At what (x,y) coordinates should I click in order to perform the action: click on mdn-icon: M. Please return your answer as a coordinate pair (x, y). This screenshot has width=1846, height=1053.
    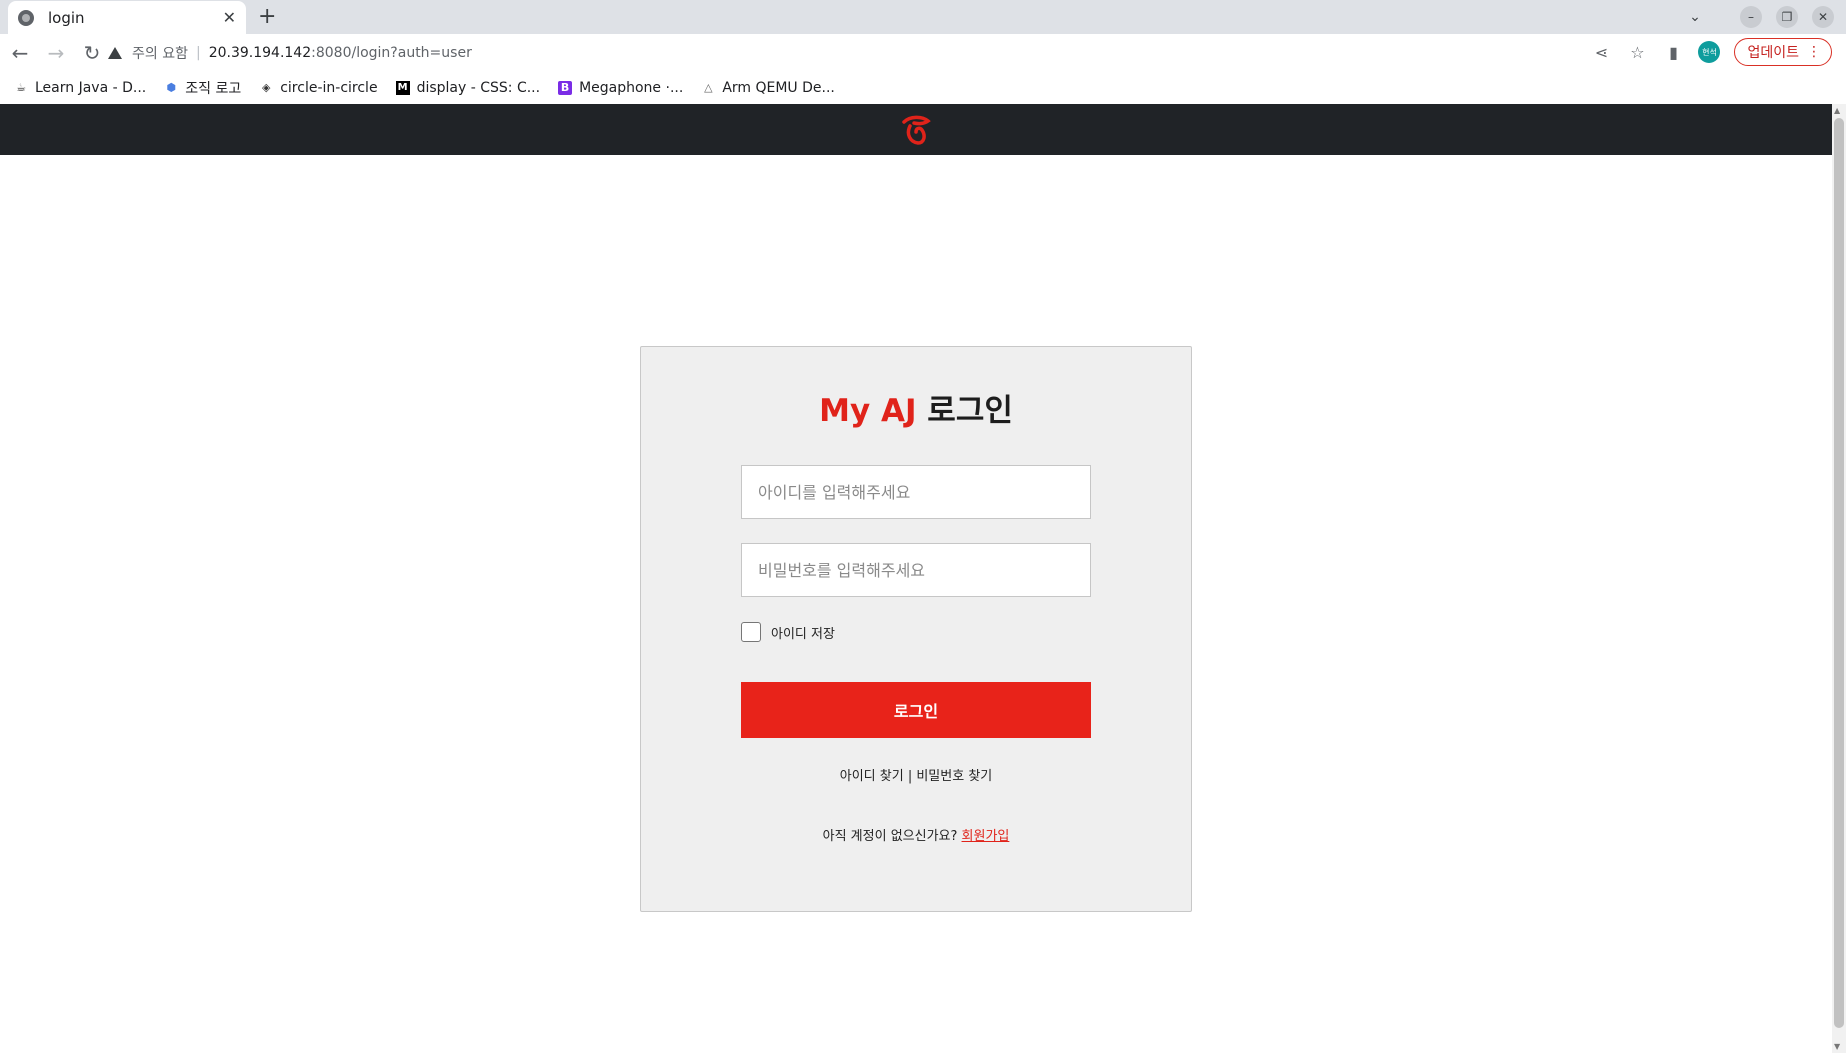
    Looking at the image, I should click on (402, 88).